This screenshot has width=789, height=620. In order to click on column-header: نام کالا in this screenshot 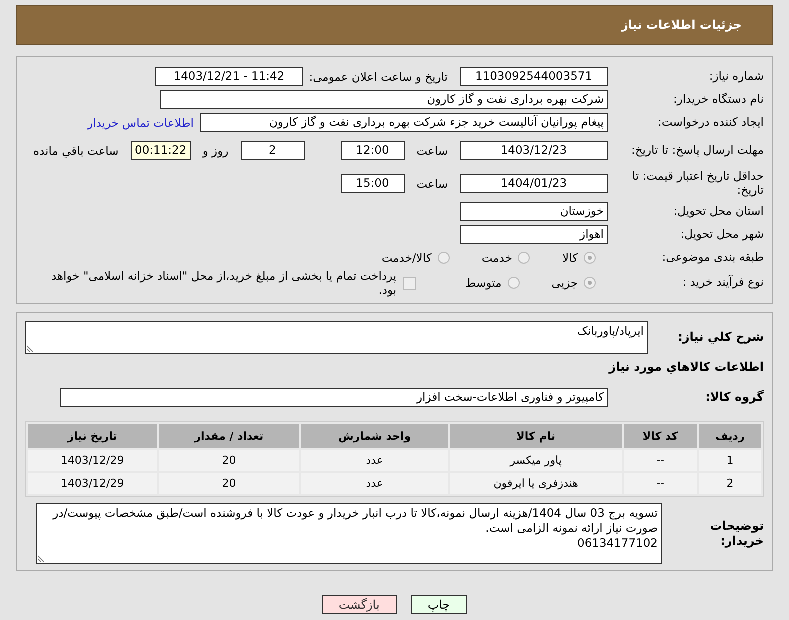, I will do `click(536, 436)`.